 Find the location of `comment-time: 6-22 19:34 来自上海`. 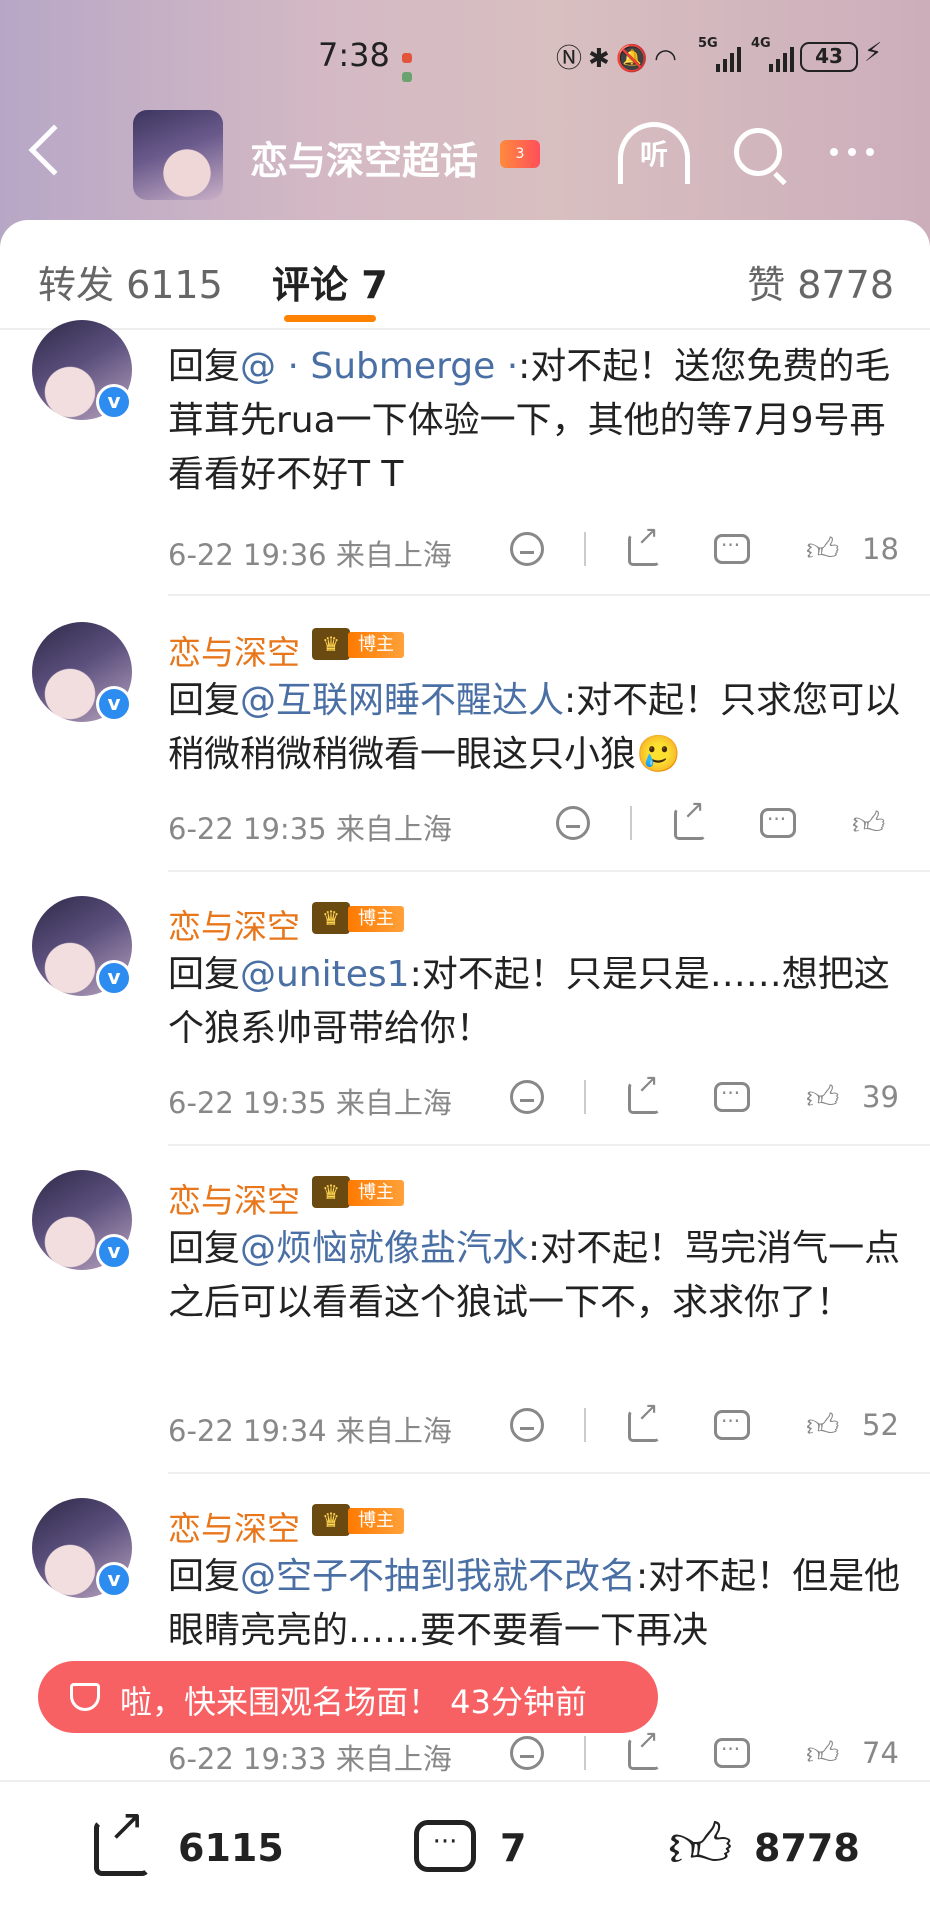

comment-time: 6-22 19:34 来自上海 is located at coordinates (310, 1431).